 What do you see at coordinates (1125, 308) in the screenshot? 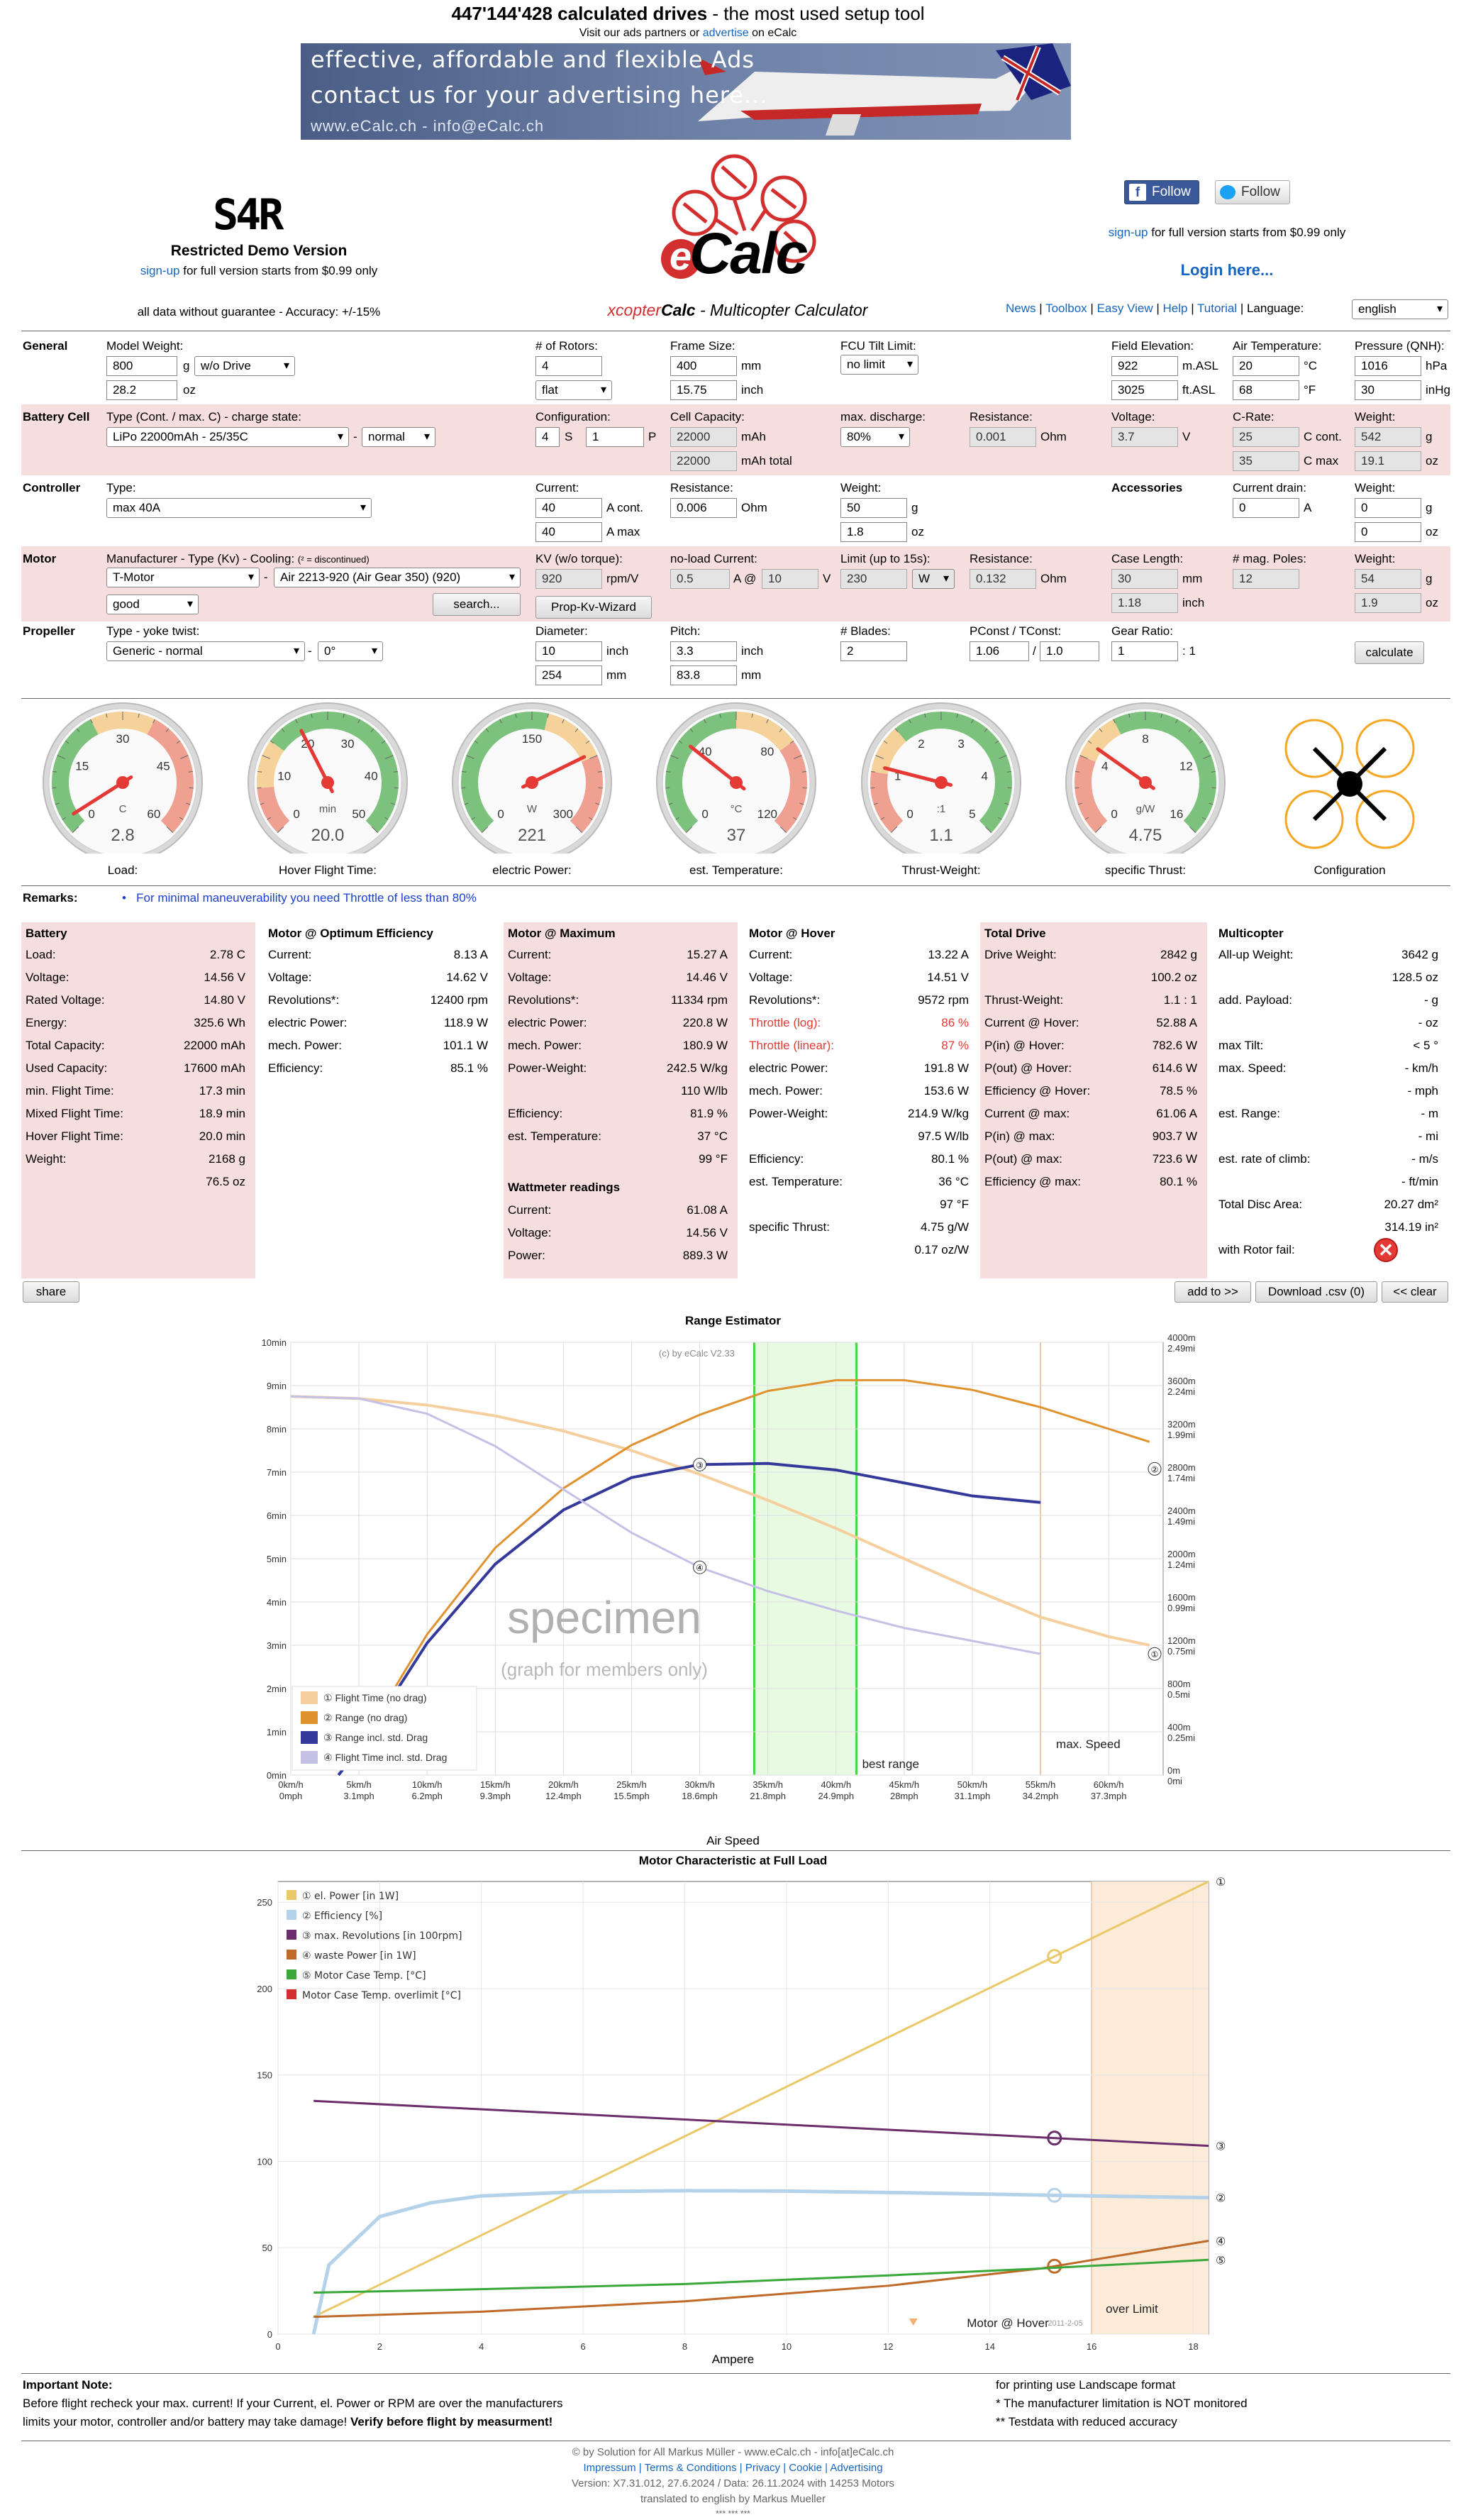
I see `nav-easy-view: Easy View` at bounding box center [1125, 308].